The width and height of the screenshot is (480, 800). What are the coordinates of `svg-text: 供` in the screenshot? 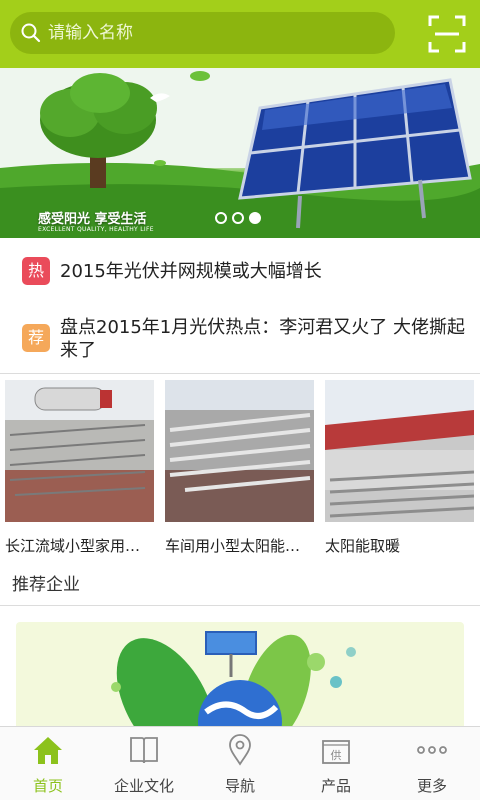 It's located at (336, 755).